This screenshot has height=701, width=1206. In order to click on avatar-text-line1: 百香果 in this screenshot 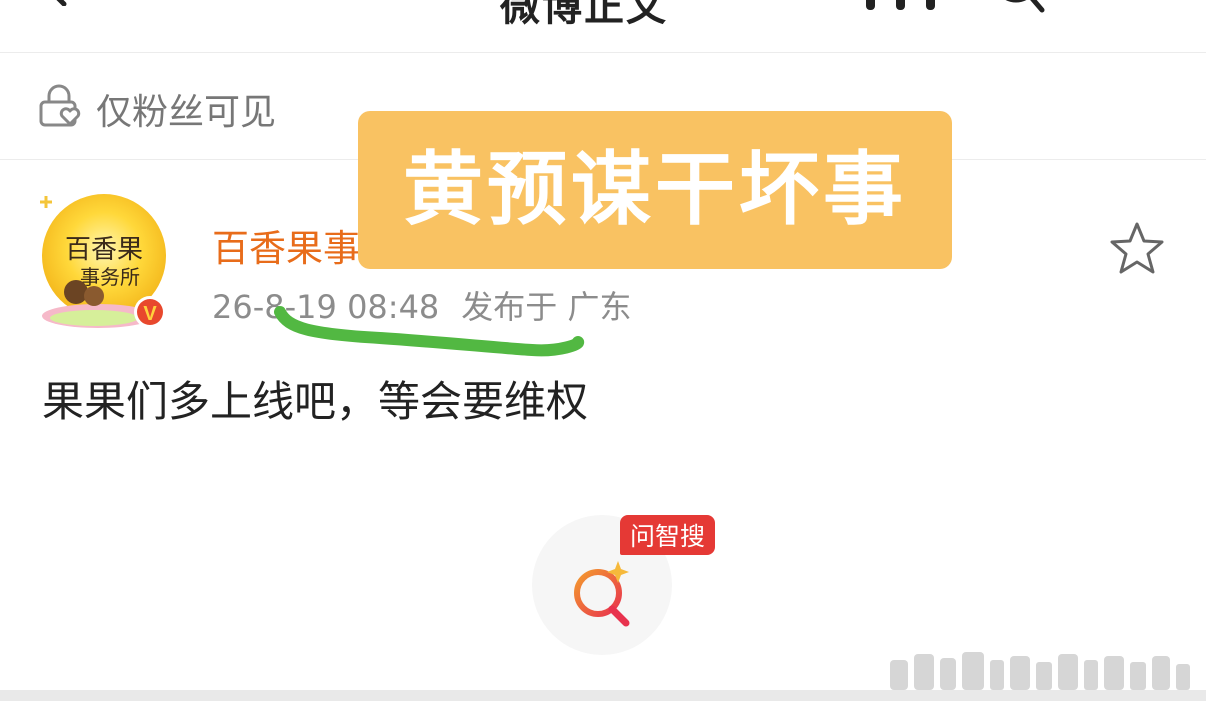, I will do `click(104, 250)`.